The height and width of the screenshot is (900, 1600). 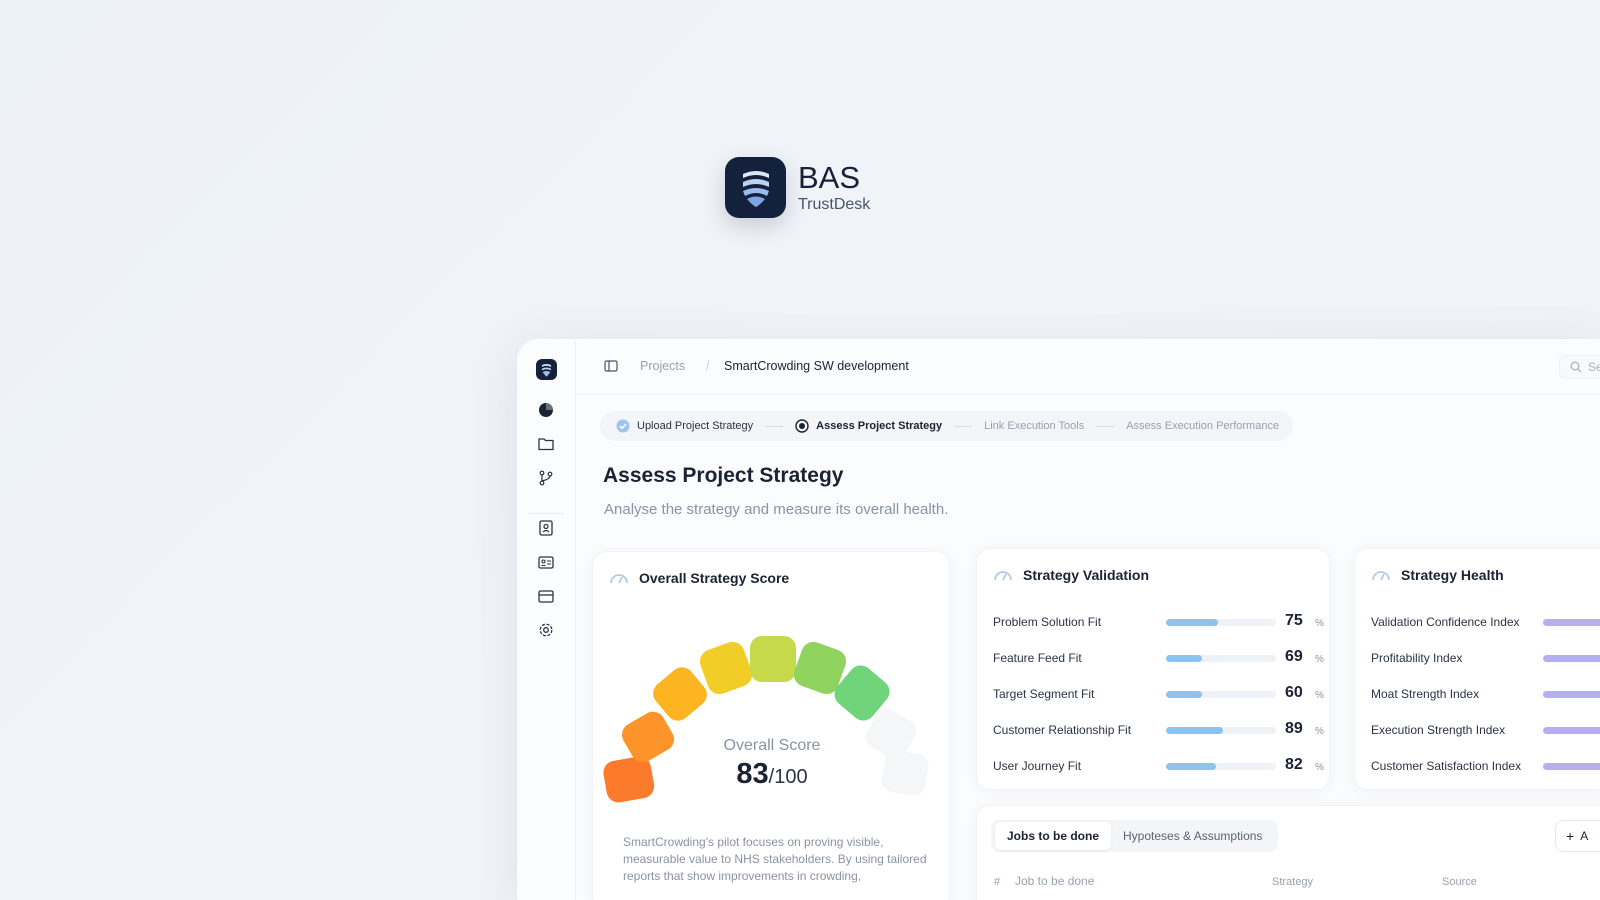 I want to click on card-title: Strategy Validation, so click(x=1086, y=575).